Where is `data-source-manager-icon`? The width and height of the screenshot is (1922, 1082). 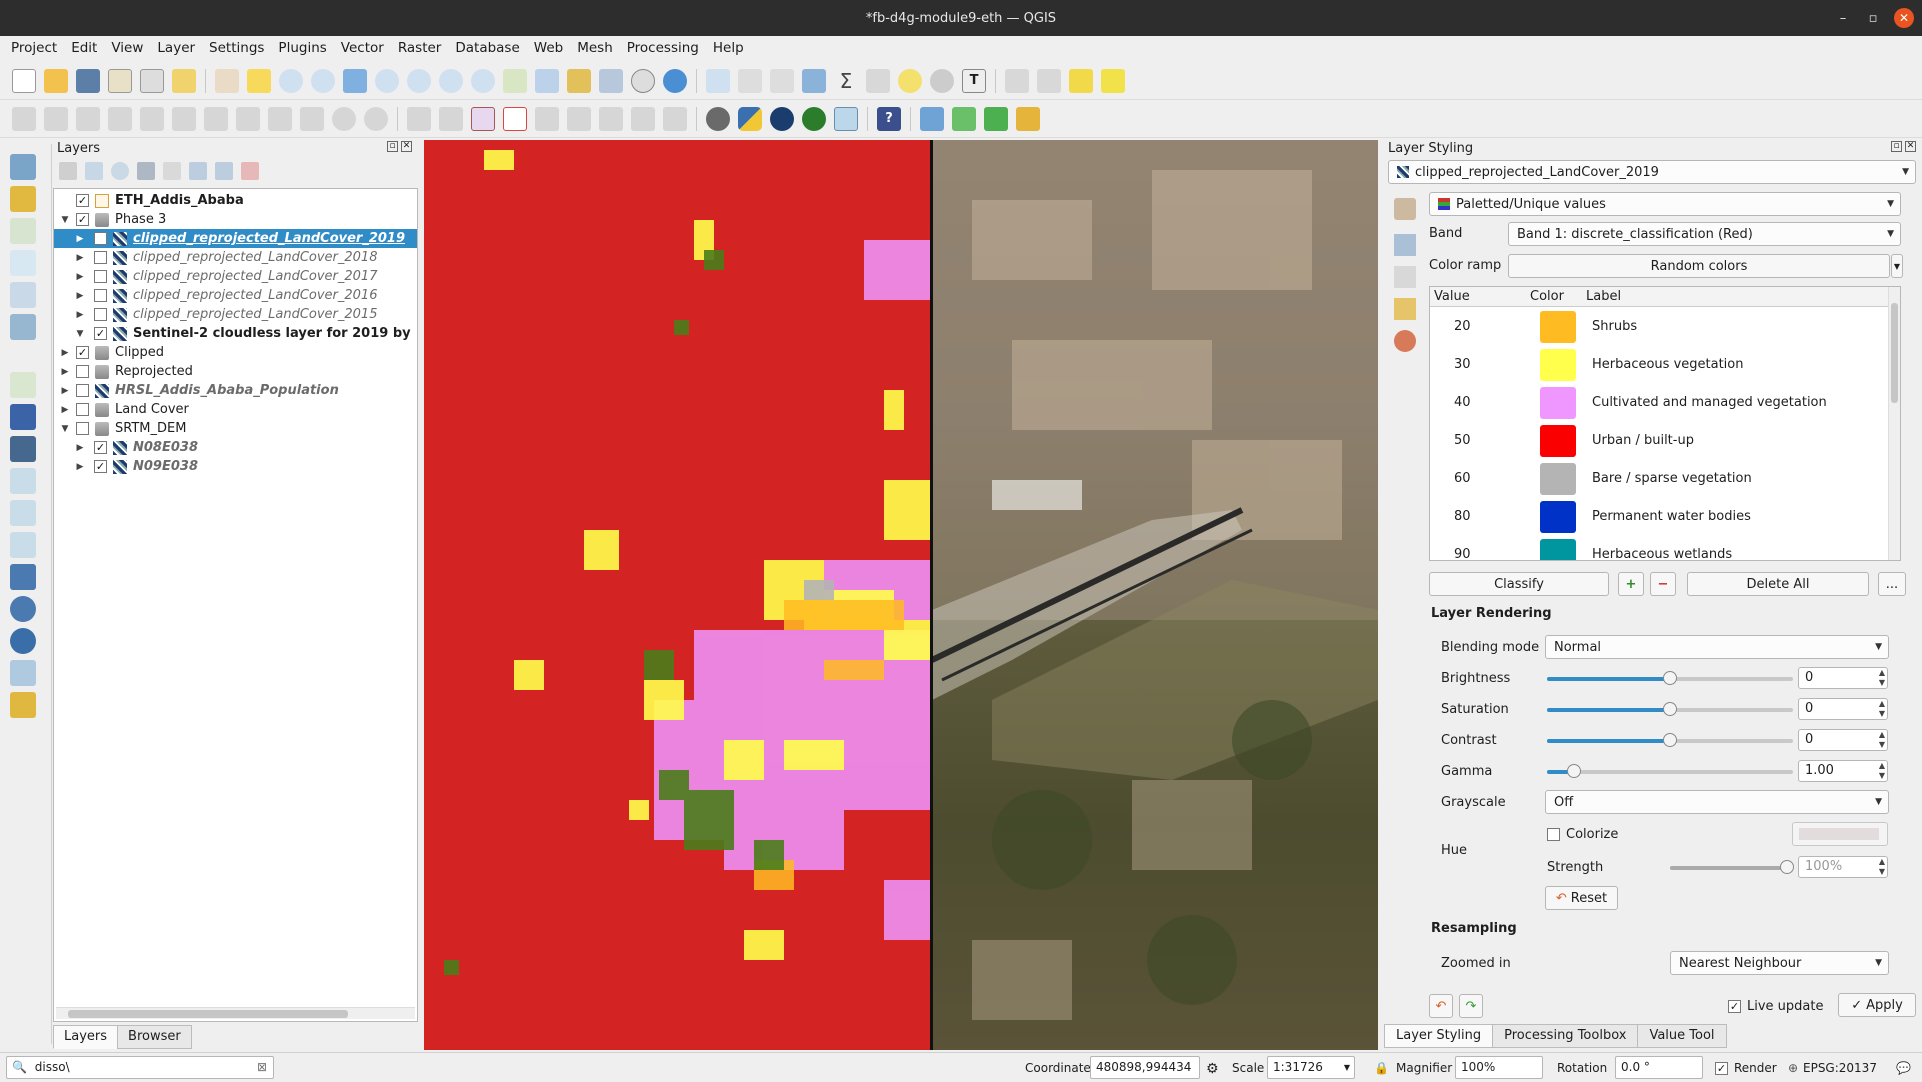 data-source-manager-icon is located at coordinates (23, 167).